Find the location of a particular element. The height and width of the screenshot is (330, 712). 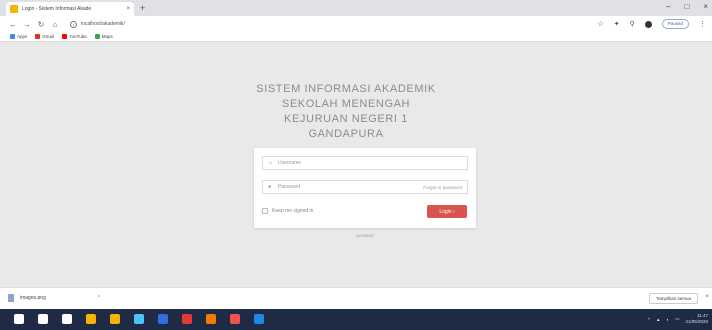

bookmark-apps: Apps is located at coordinates (18, 36).